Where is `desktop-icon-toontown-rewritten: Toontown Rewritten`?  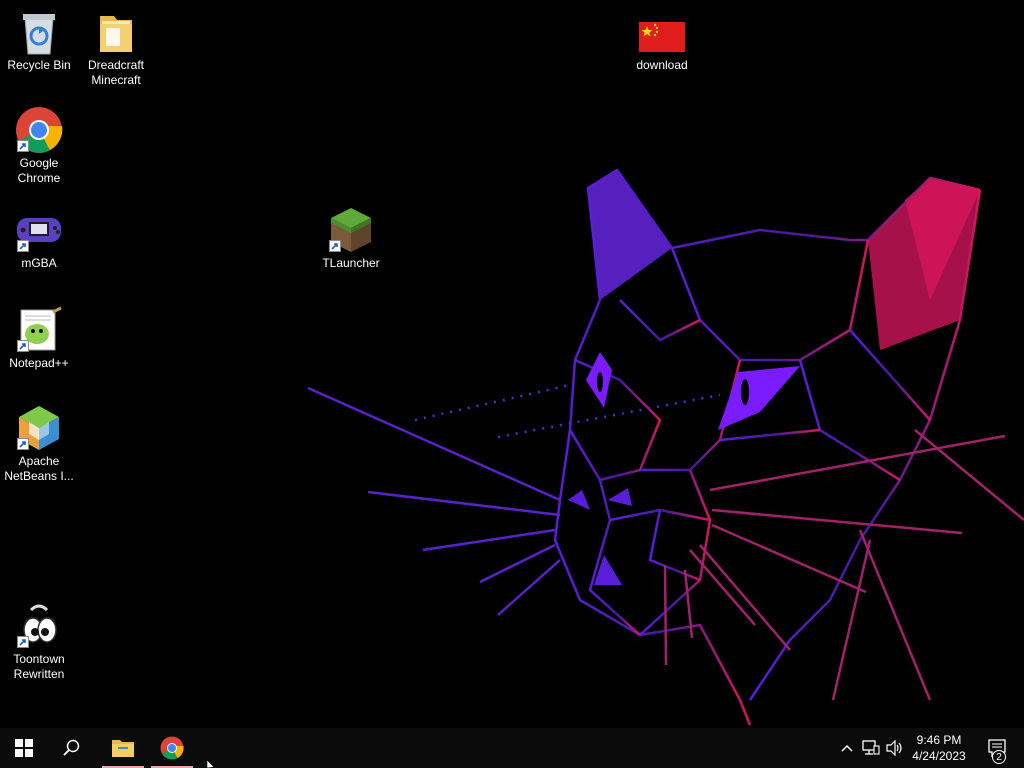
desktop-icon-toontown-rewritten: Toontown Rewritten is located at coordinates (39, 642).